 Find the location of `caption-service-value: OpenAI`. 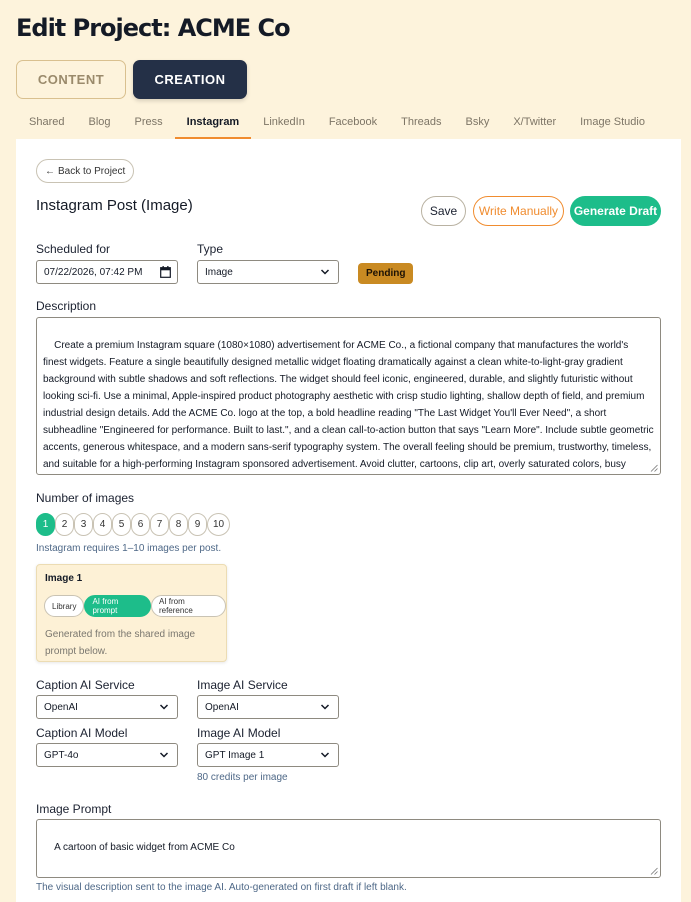

caption-service-value: OpenAI is located at coordinates (61, 707).